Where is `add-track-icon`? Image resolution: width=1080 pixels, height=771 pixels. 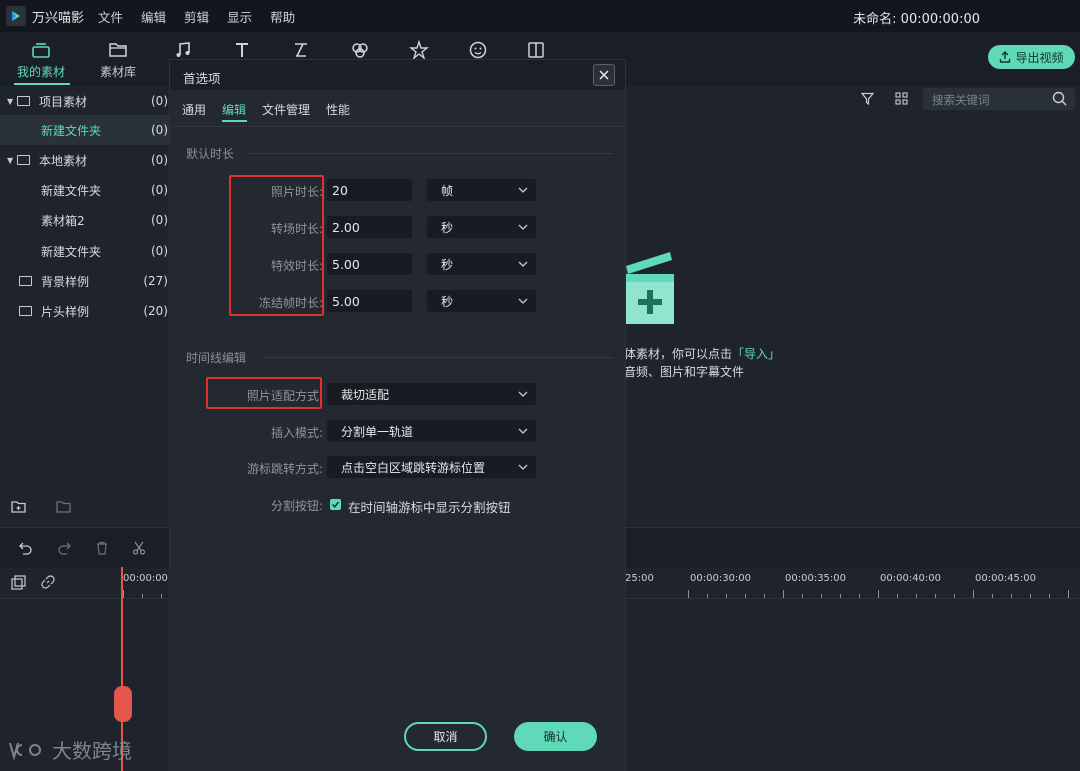 add-track-icon is located at coordinates (18, 584).